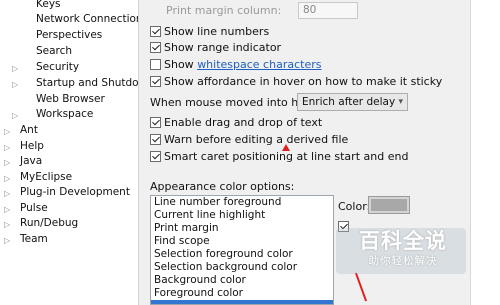 This screenshot has height=305, width=500. What do you see at coordinates (223, 47) in the screenshot?
I see `option-label: Show range indicator` at bounding box center [223, 47].